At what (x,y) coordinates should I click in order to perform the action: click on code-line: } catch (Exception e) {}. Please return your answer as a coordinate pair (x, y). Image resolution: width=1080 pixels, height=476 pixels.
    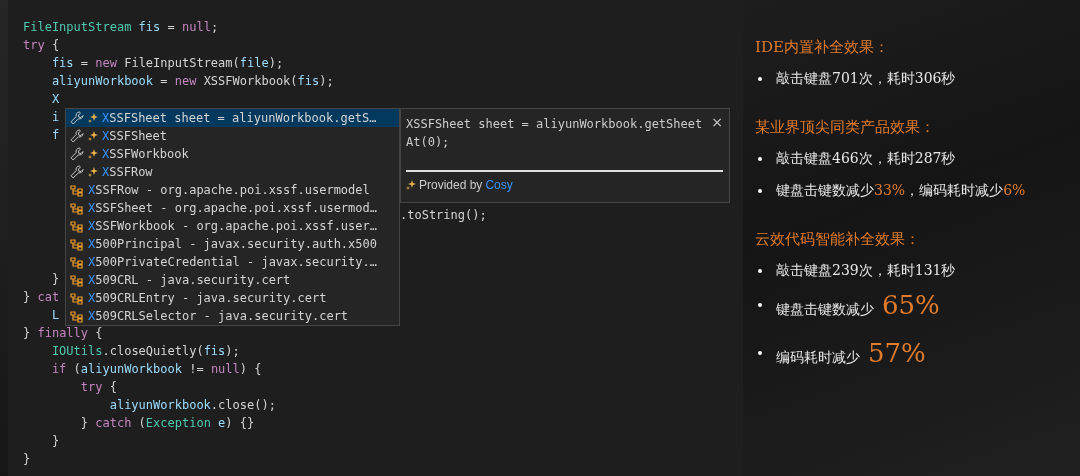
    Looking at the image, I should click on (167, 423).